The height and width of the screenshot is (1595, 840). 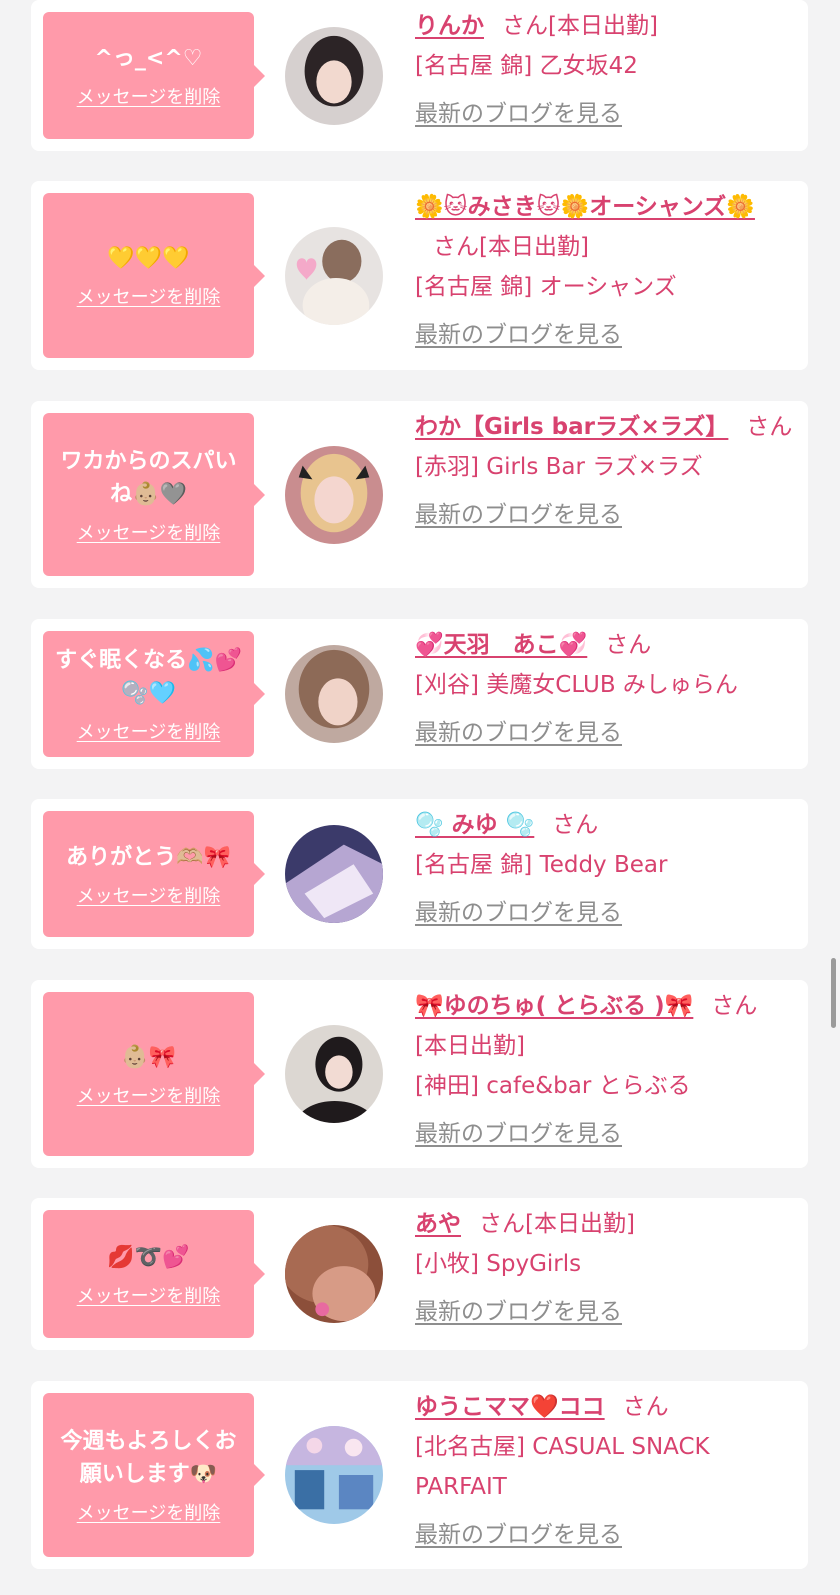 What do you see at coordinates (154, 1274) in the screenshot?
I see `message-bubble: 💋➰💕 メッセージを削除` at bounding box center [154, 1274].